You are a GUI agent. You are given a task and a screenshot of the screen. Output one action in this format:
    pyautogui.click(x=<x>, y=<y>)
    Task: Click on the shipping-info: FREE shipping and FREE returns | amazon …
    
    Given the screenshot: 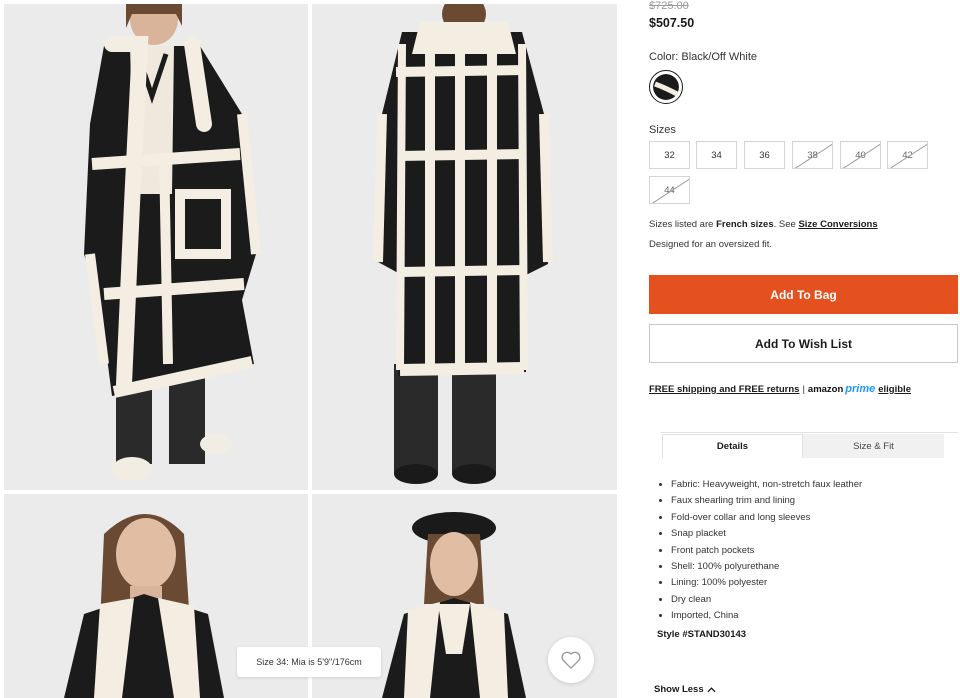 What is the action you would take?
    pyautogui.click(x=780, y=389)
    